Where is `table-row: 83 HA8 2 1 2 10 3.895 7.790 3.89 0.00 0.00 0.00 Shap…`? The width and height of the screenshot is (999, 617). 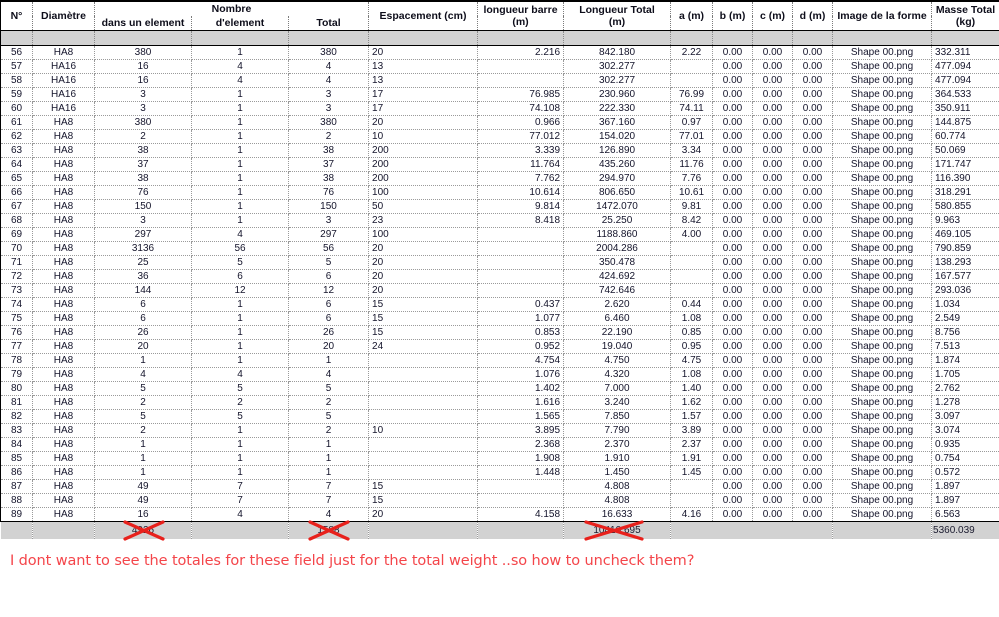 table-row: 83 HA8 2 1 2 10 3.895 7.790 3.89 0.00 0.00 0.00 Shap… is located at coordinates (499, 431).